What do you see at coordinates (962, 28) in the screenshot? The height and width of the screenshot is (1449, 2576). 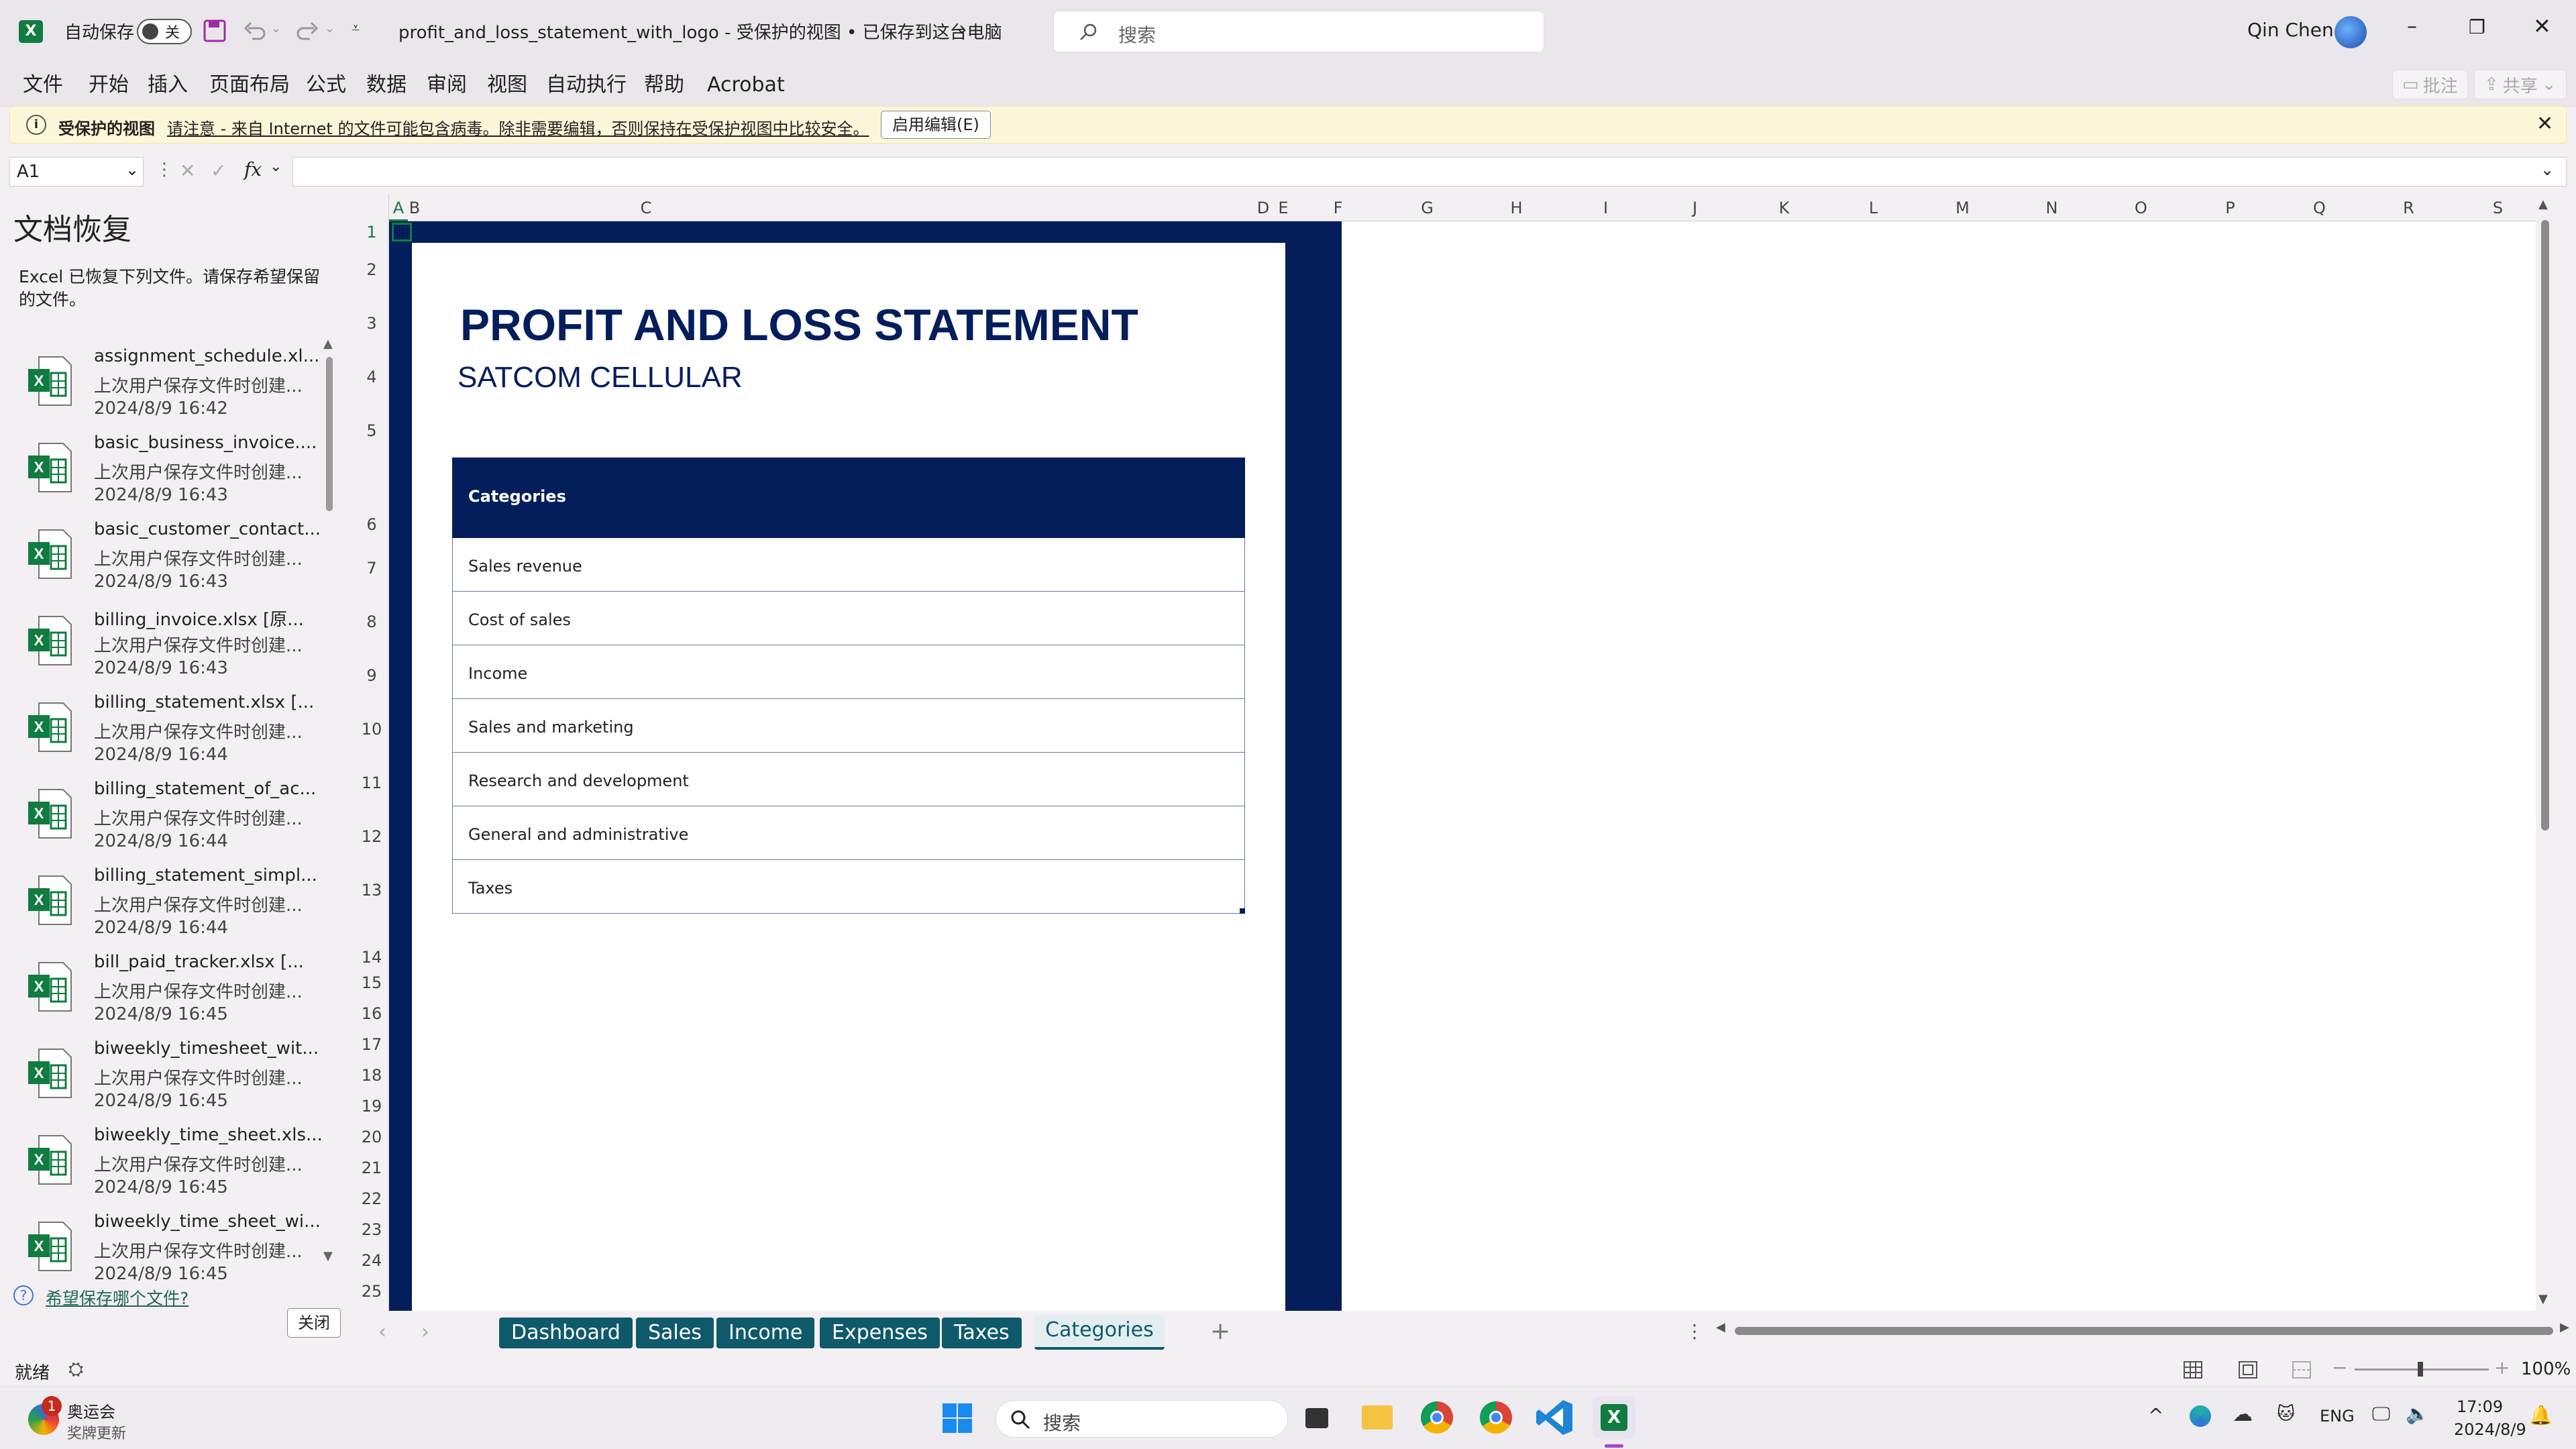 I see `title-dropdown-icon: ⌄` at bounding box center [962, 28].